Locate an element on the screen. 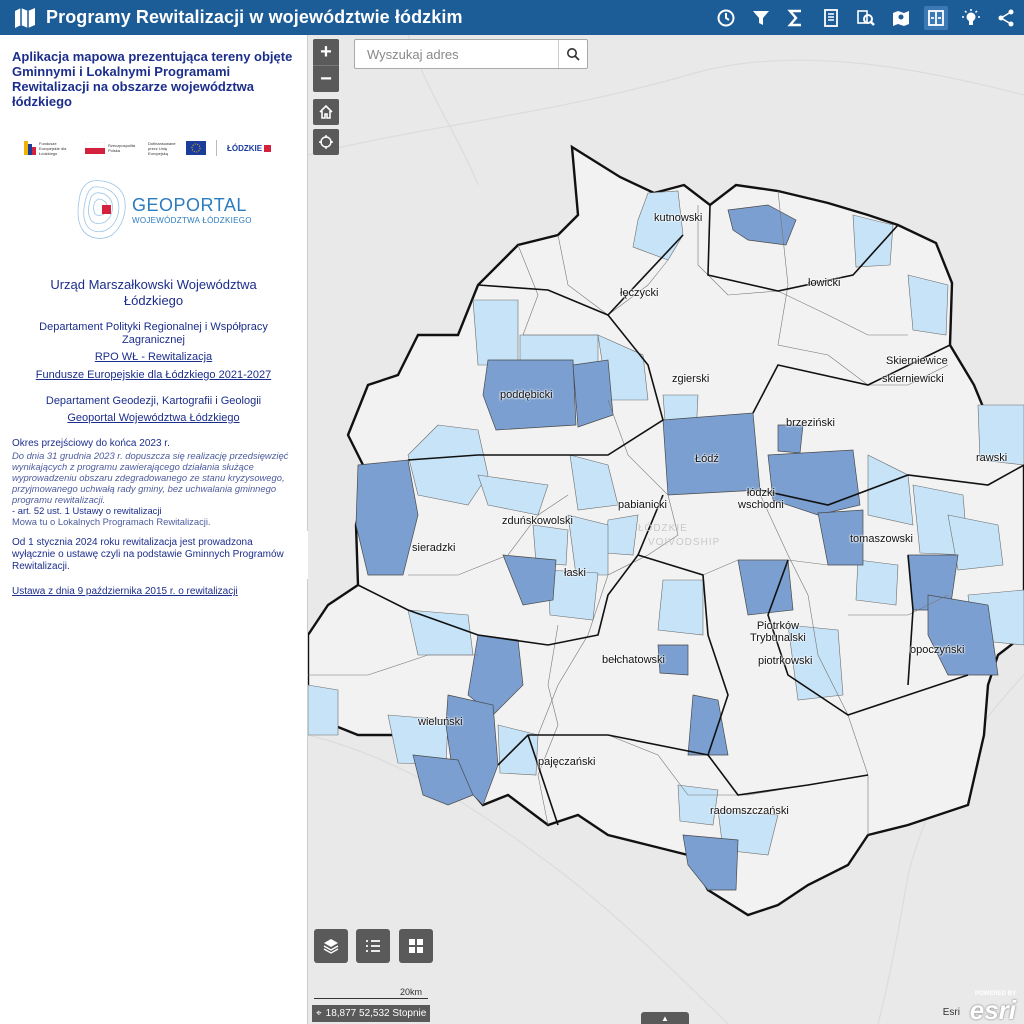  eu-flag-text: Dofinansowane przez Unię Europejską is located at coordinates (162, 148).